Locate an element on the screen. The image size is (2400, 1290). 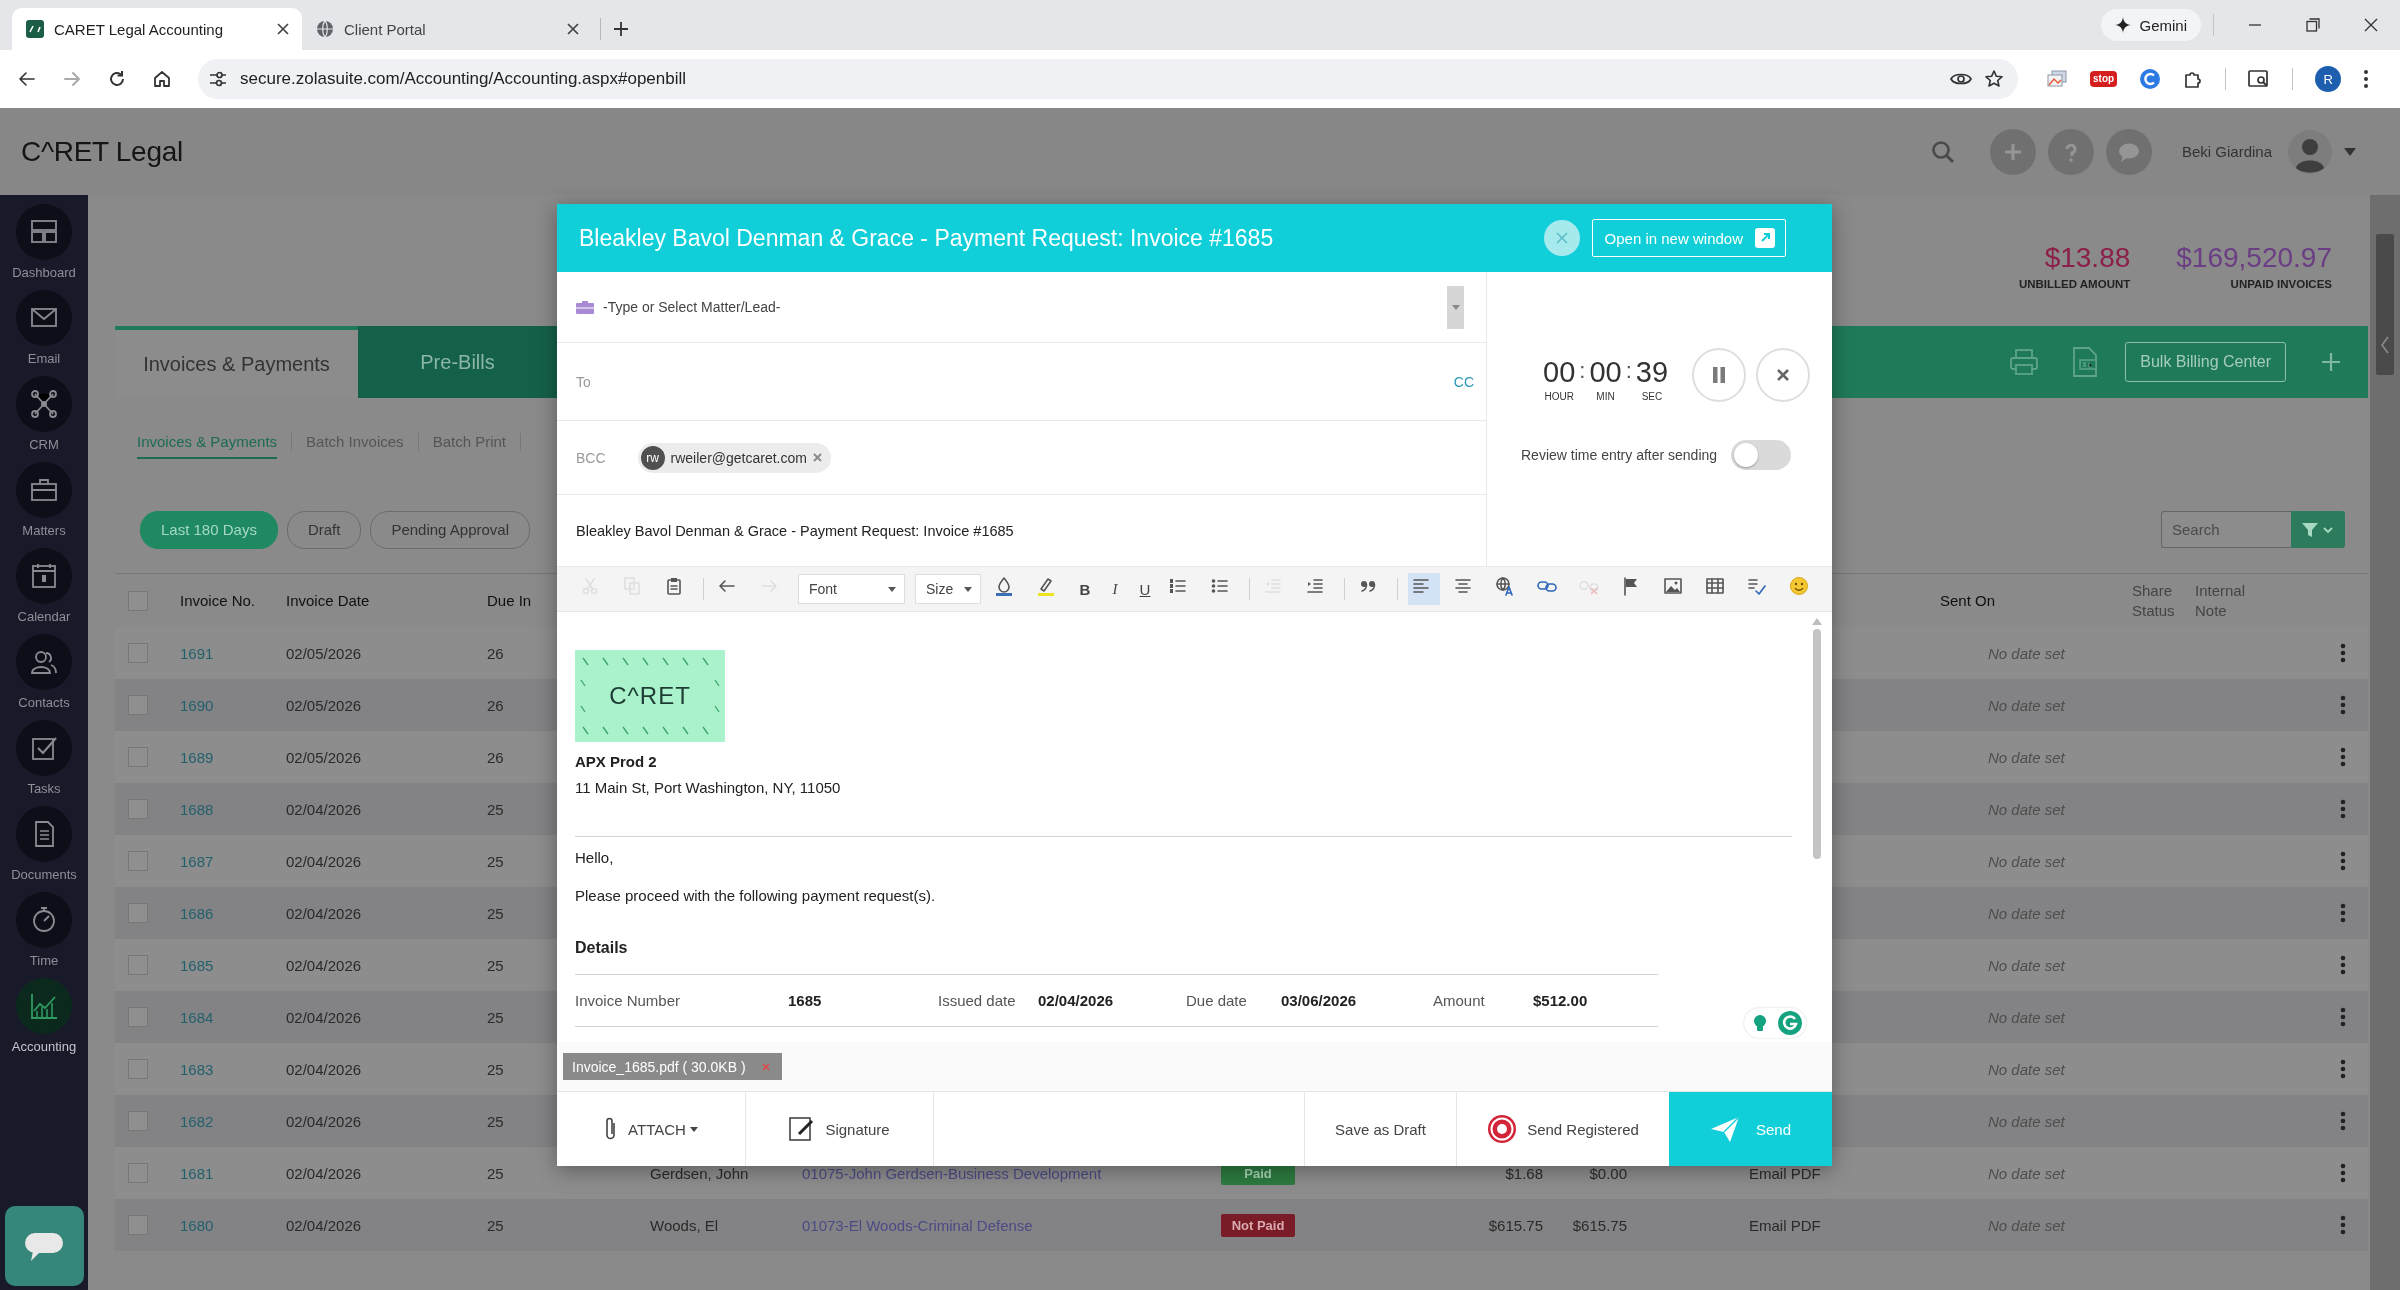
chat-button is located at coordinates (44, 1246).